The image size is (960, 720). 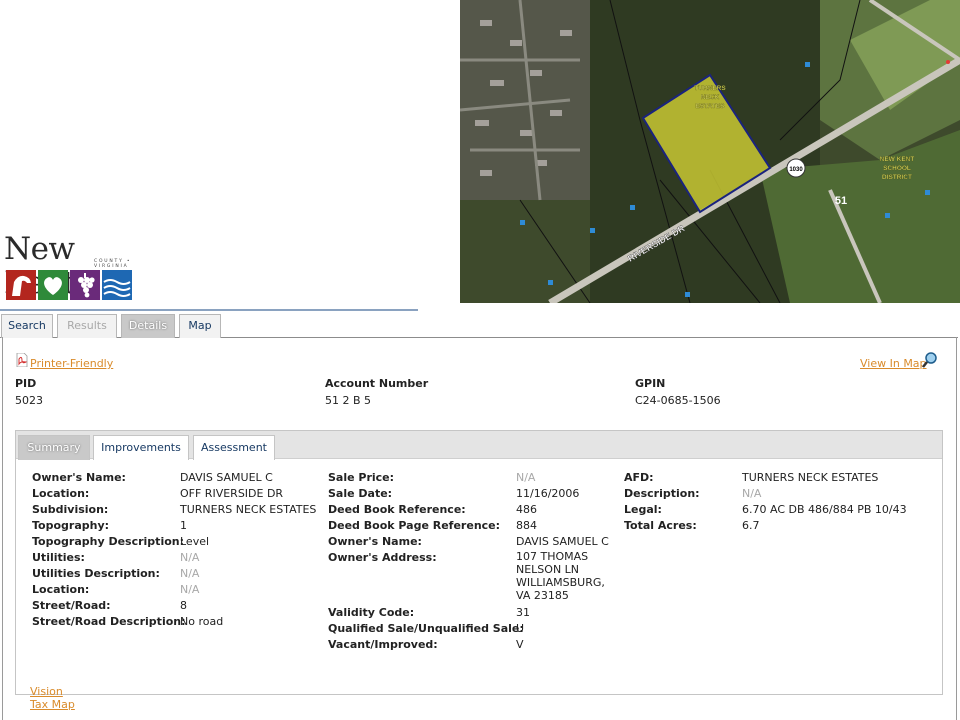 I want to click on gpin-label: GPIN, so click(x=650, y=383).